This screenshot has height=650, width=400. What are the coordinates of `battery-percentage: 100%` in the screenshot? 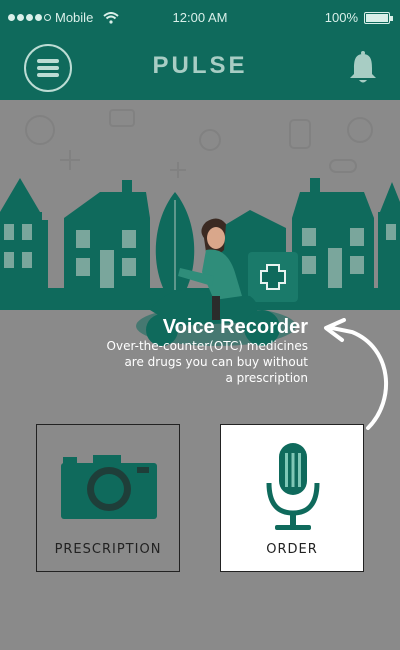 It's located at (341, 17).